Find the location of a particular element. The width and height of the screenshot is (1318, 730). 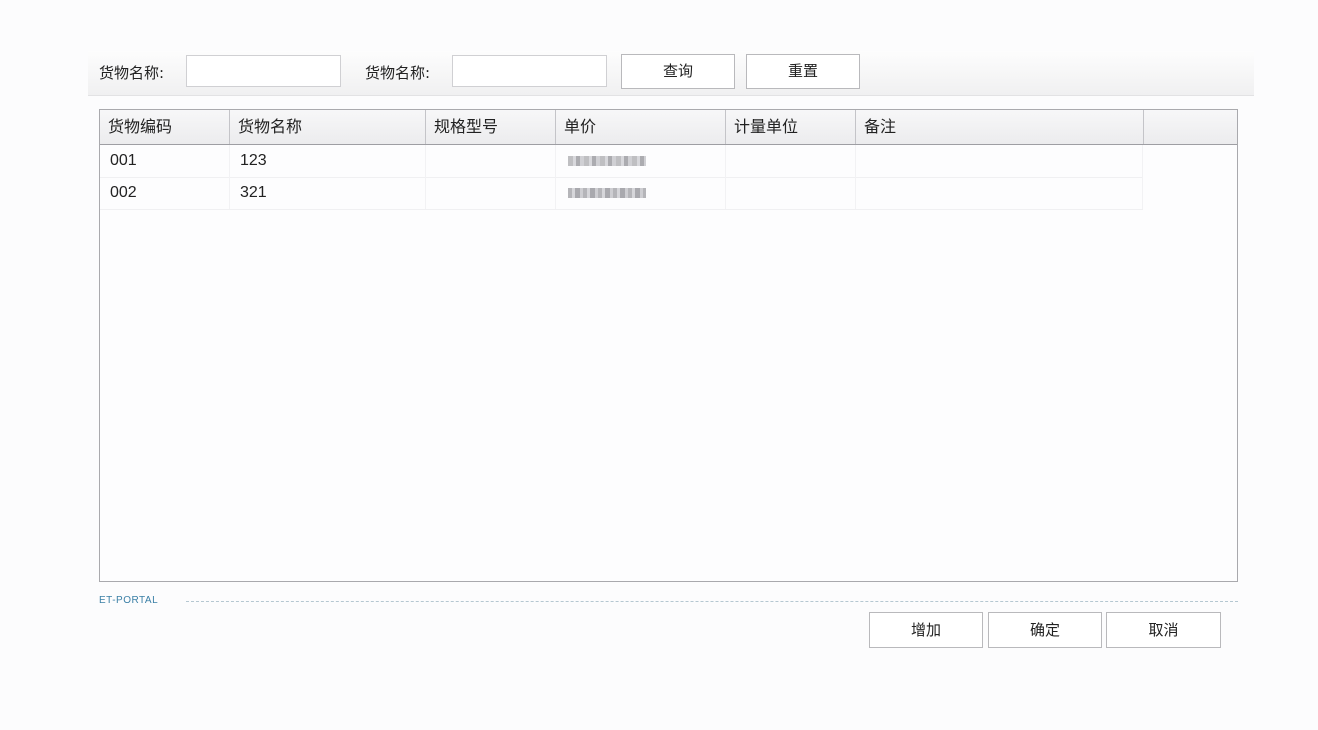

column-header-spec: 规格型号 is located at coordinates (491, 127).